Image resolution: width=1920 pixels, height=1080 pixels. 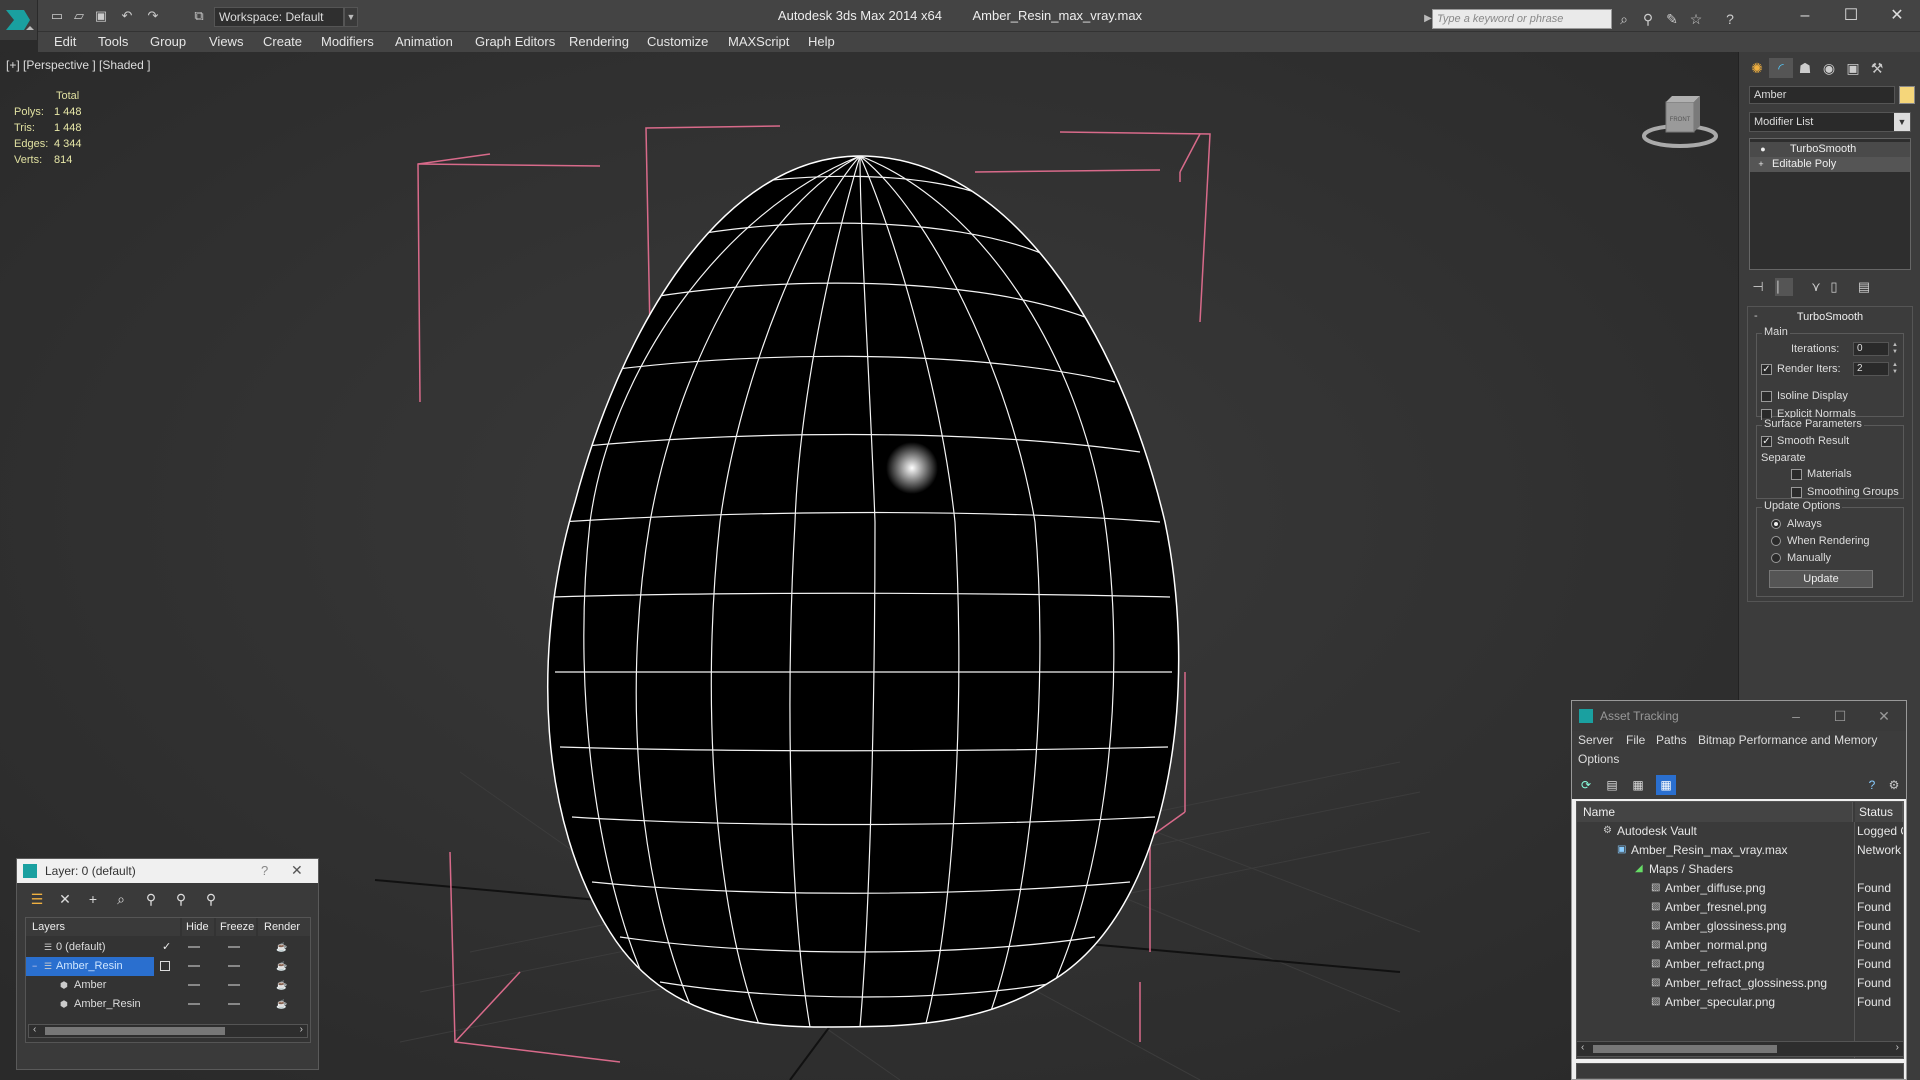 What do you see at coordinates (1822, 95) in the screenshot?
I see `object-name-field: Amber` at bounding box center [1822, 95].